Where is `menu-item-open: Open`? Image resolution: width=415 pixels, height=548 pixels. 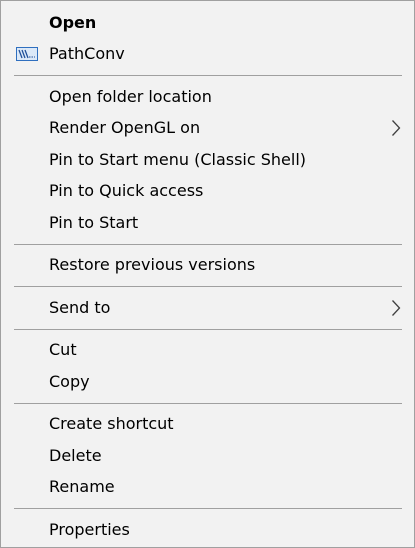
menu-item-open: Open is located at coordinates (207, 23).